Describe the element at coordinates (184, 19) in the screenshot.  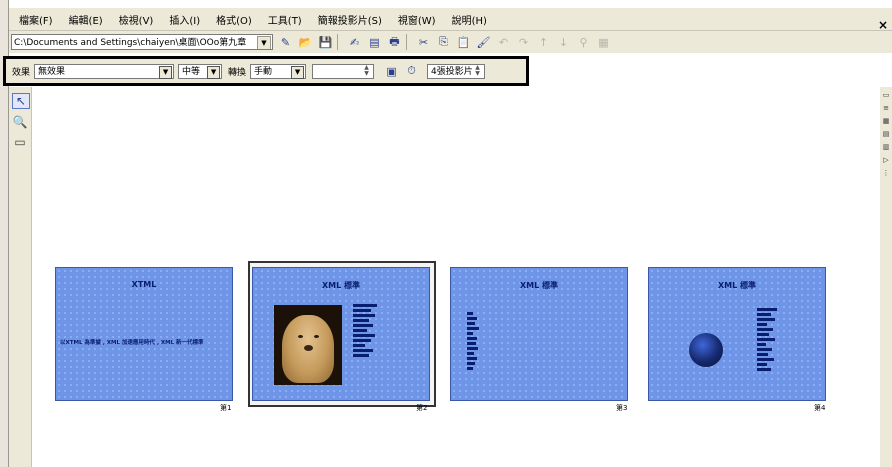
I see `menu-insert: 插入(I)` at that location.